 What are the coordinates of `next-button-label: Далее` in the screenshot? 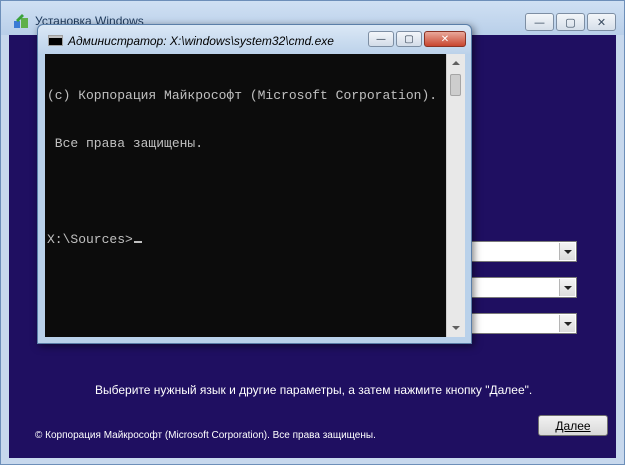 It's located at (573, 425).